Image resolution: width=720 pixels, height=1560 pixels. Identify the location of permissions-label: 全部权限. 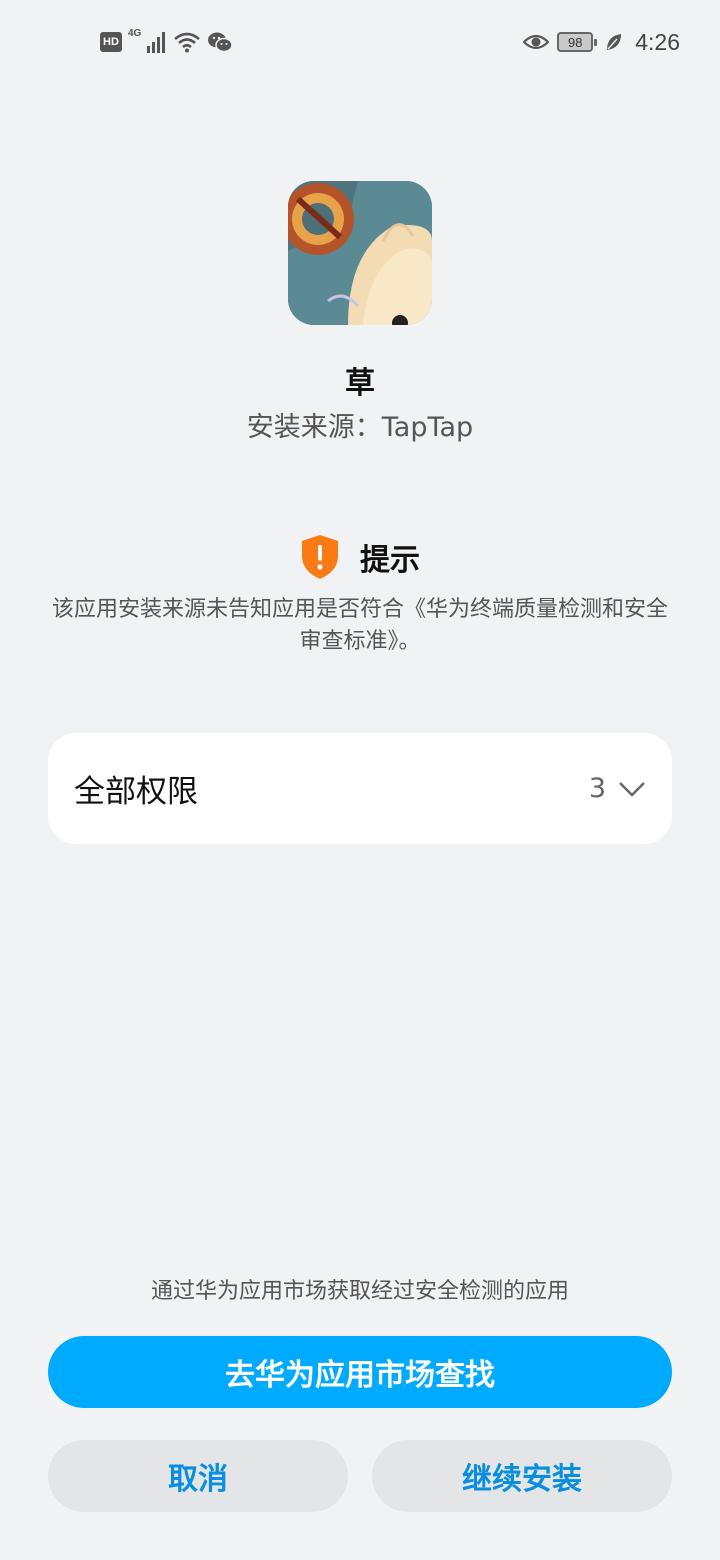
(136, 792).